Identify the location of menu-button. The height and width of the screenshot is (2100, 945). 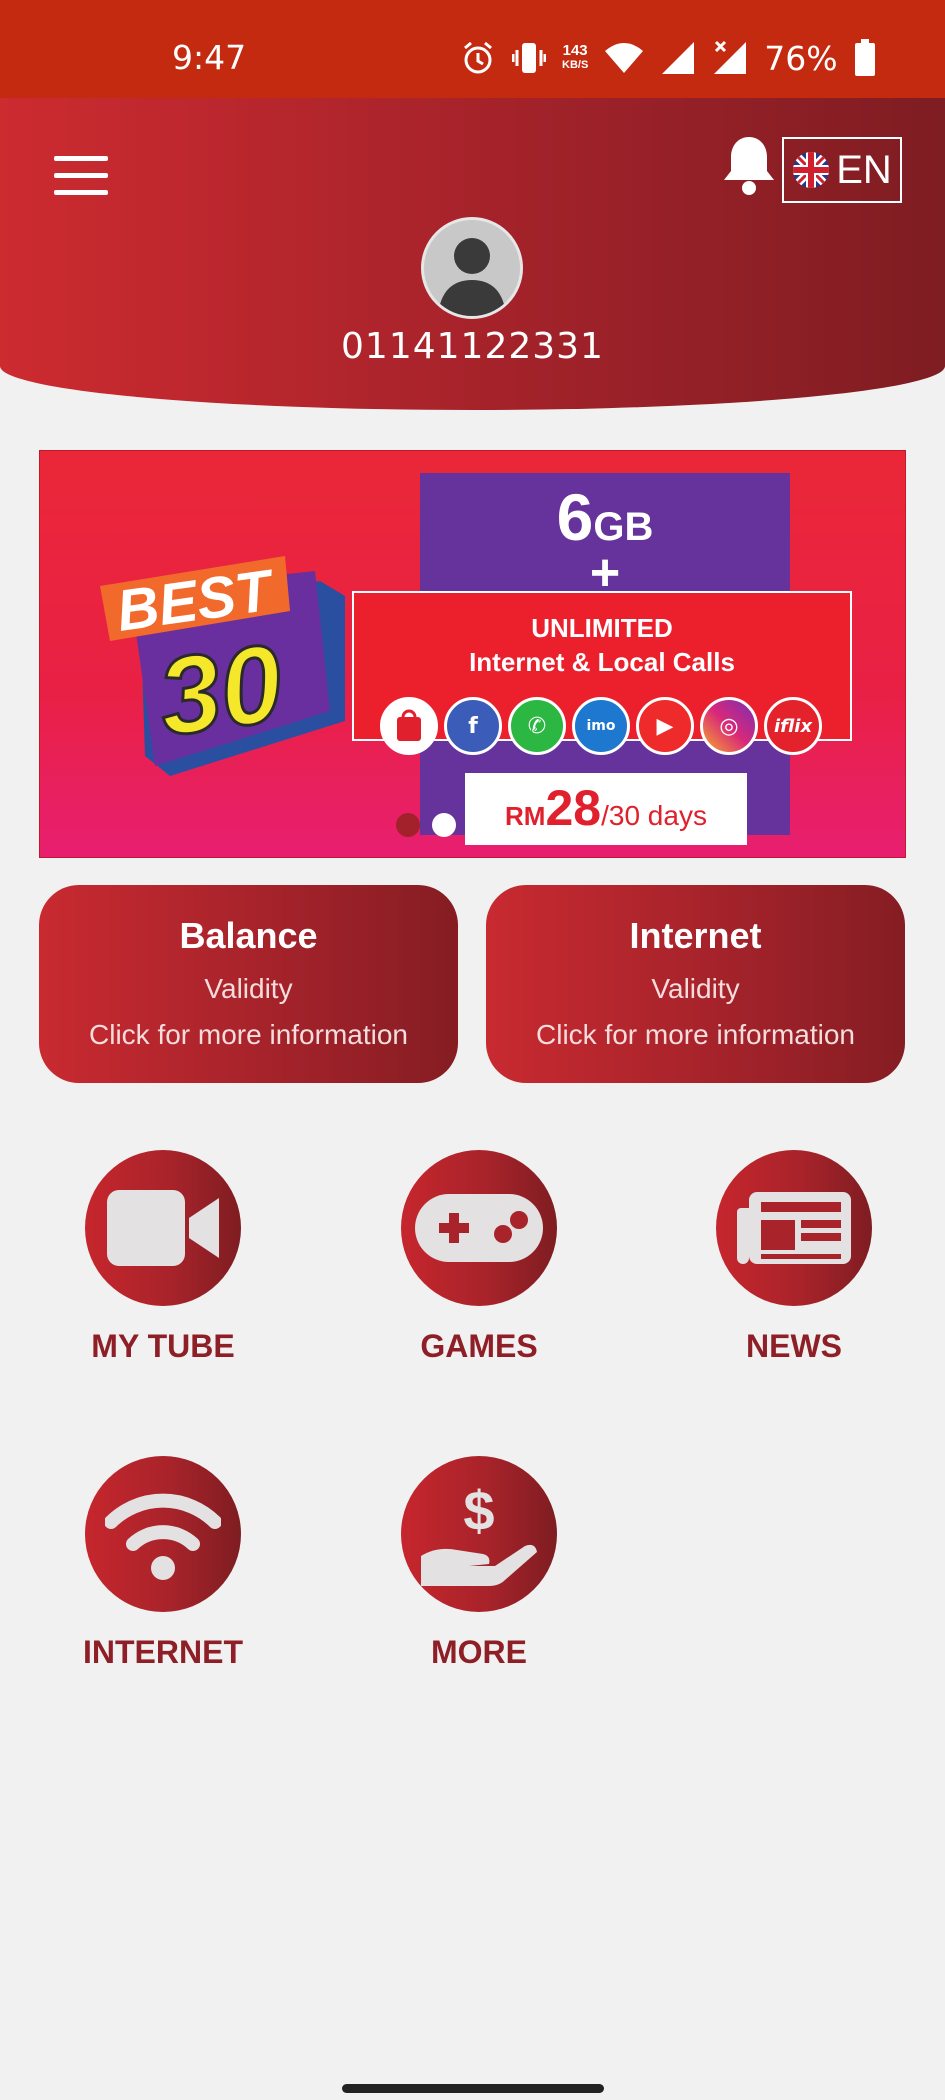
(81, 176).